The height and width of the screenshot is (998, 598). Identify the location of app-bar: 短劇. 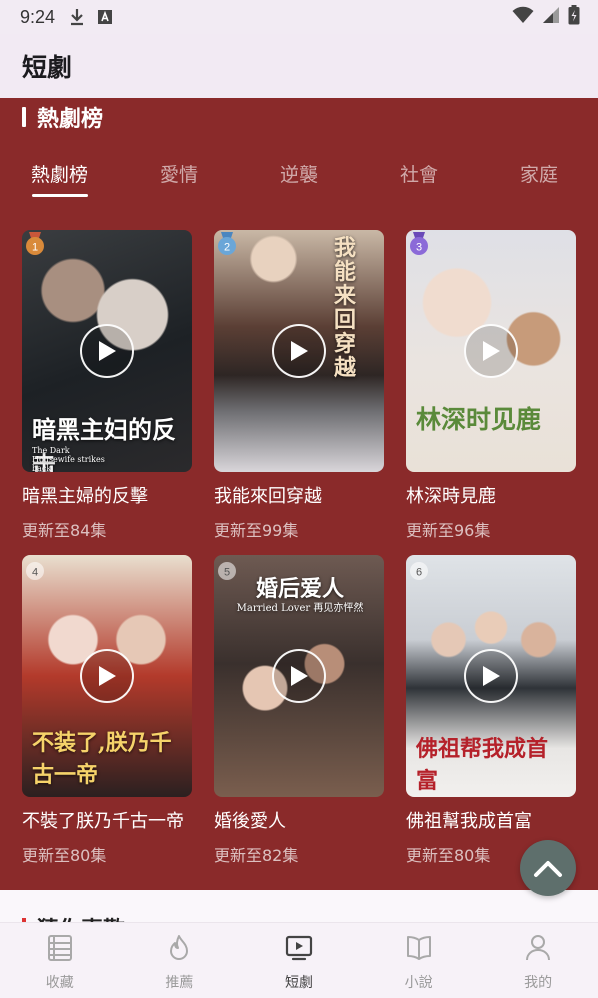
(299, 66).